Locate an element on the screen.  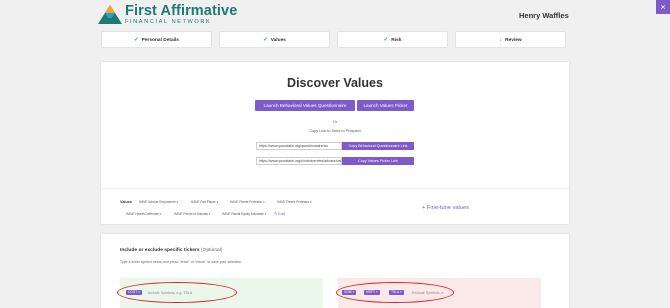
step-label: Risk is located at coordinates (396, 40).